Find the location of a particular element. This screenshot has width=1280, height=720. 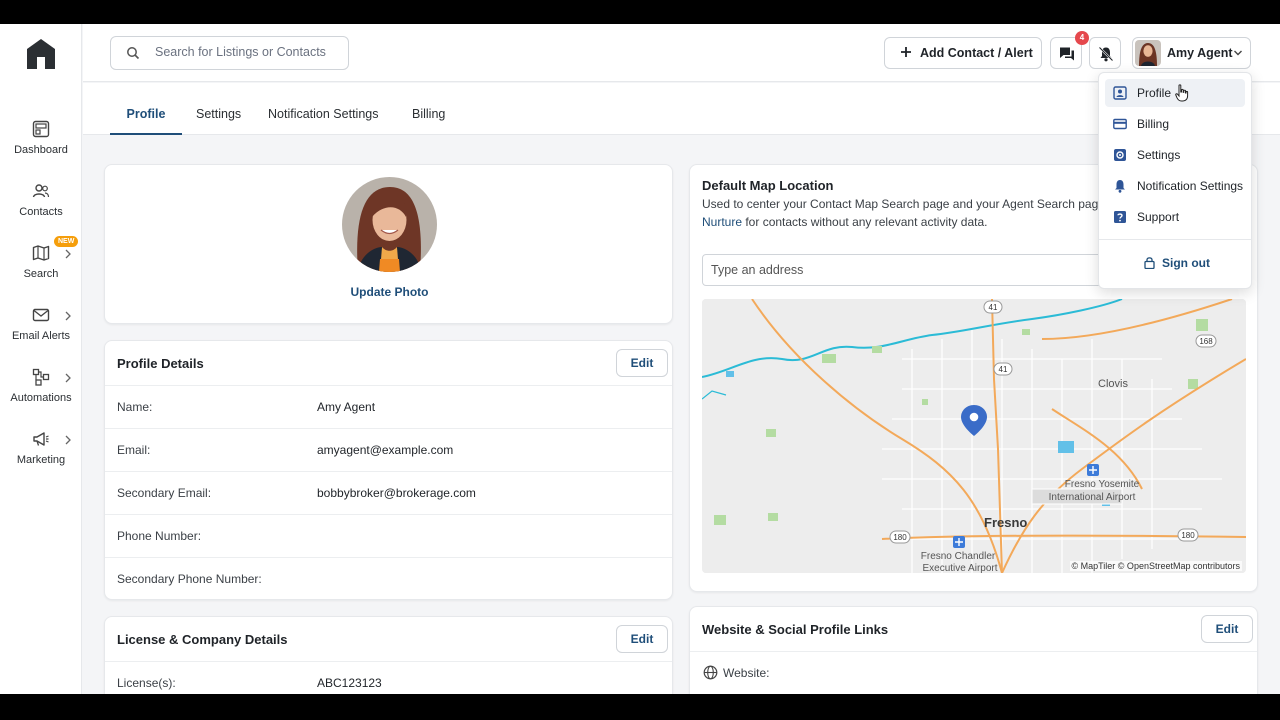

sign-out-label: Sign out is located at coordinates (1186, 263).